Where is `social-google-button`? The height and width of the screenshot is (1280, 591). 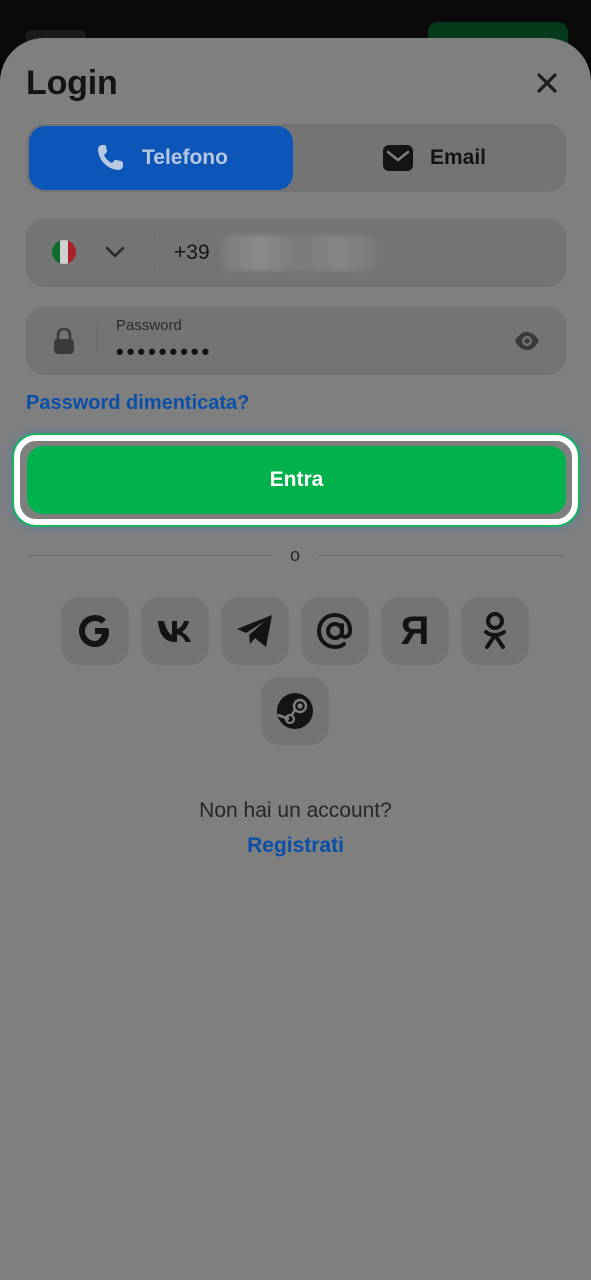 social-google-button is located at coordinates (95, 631).